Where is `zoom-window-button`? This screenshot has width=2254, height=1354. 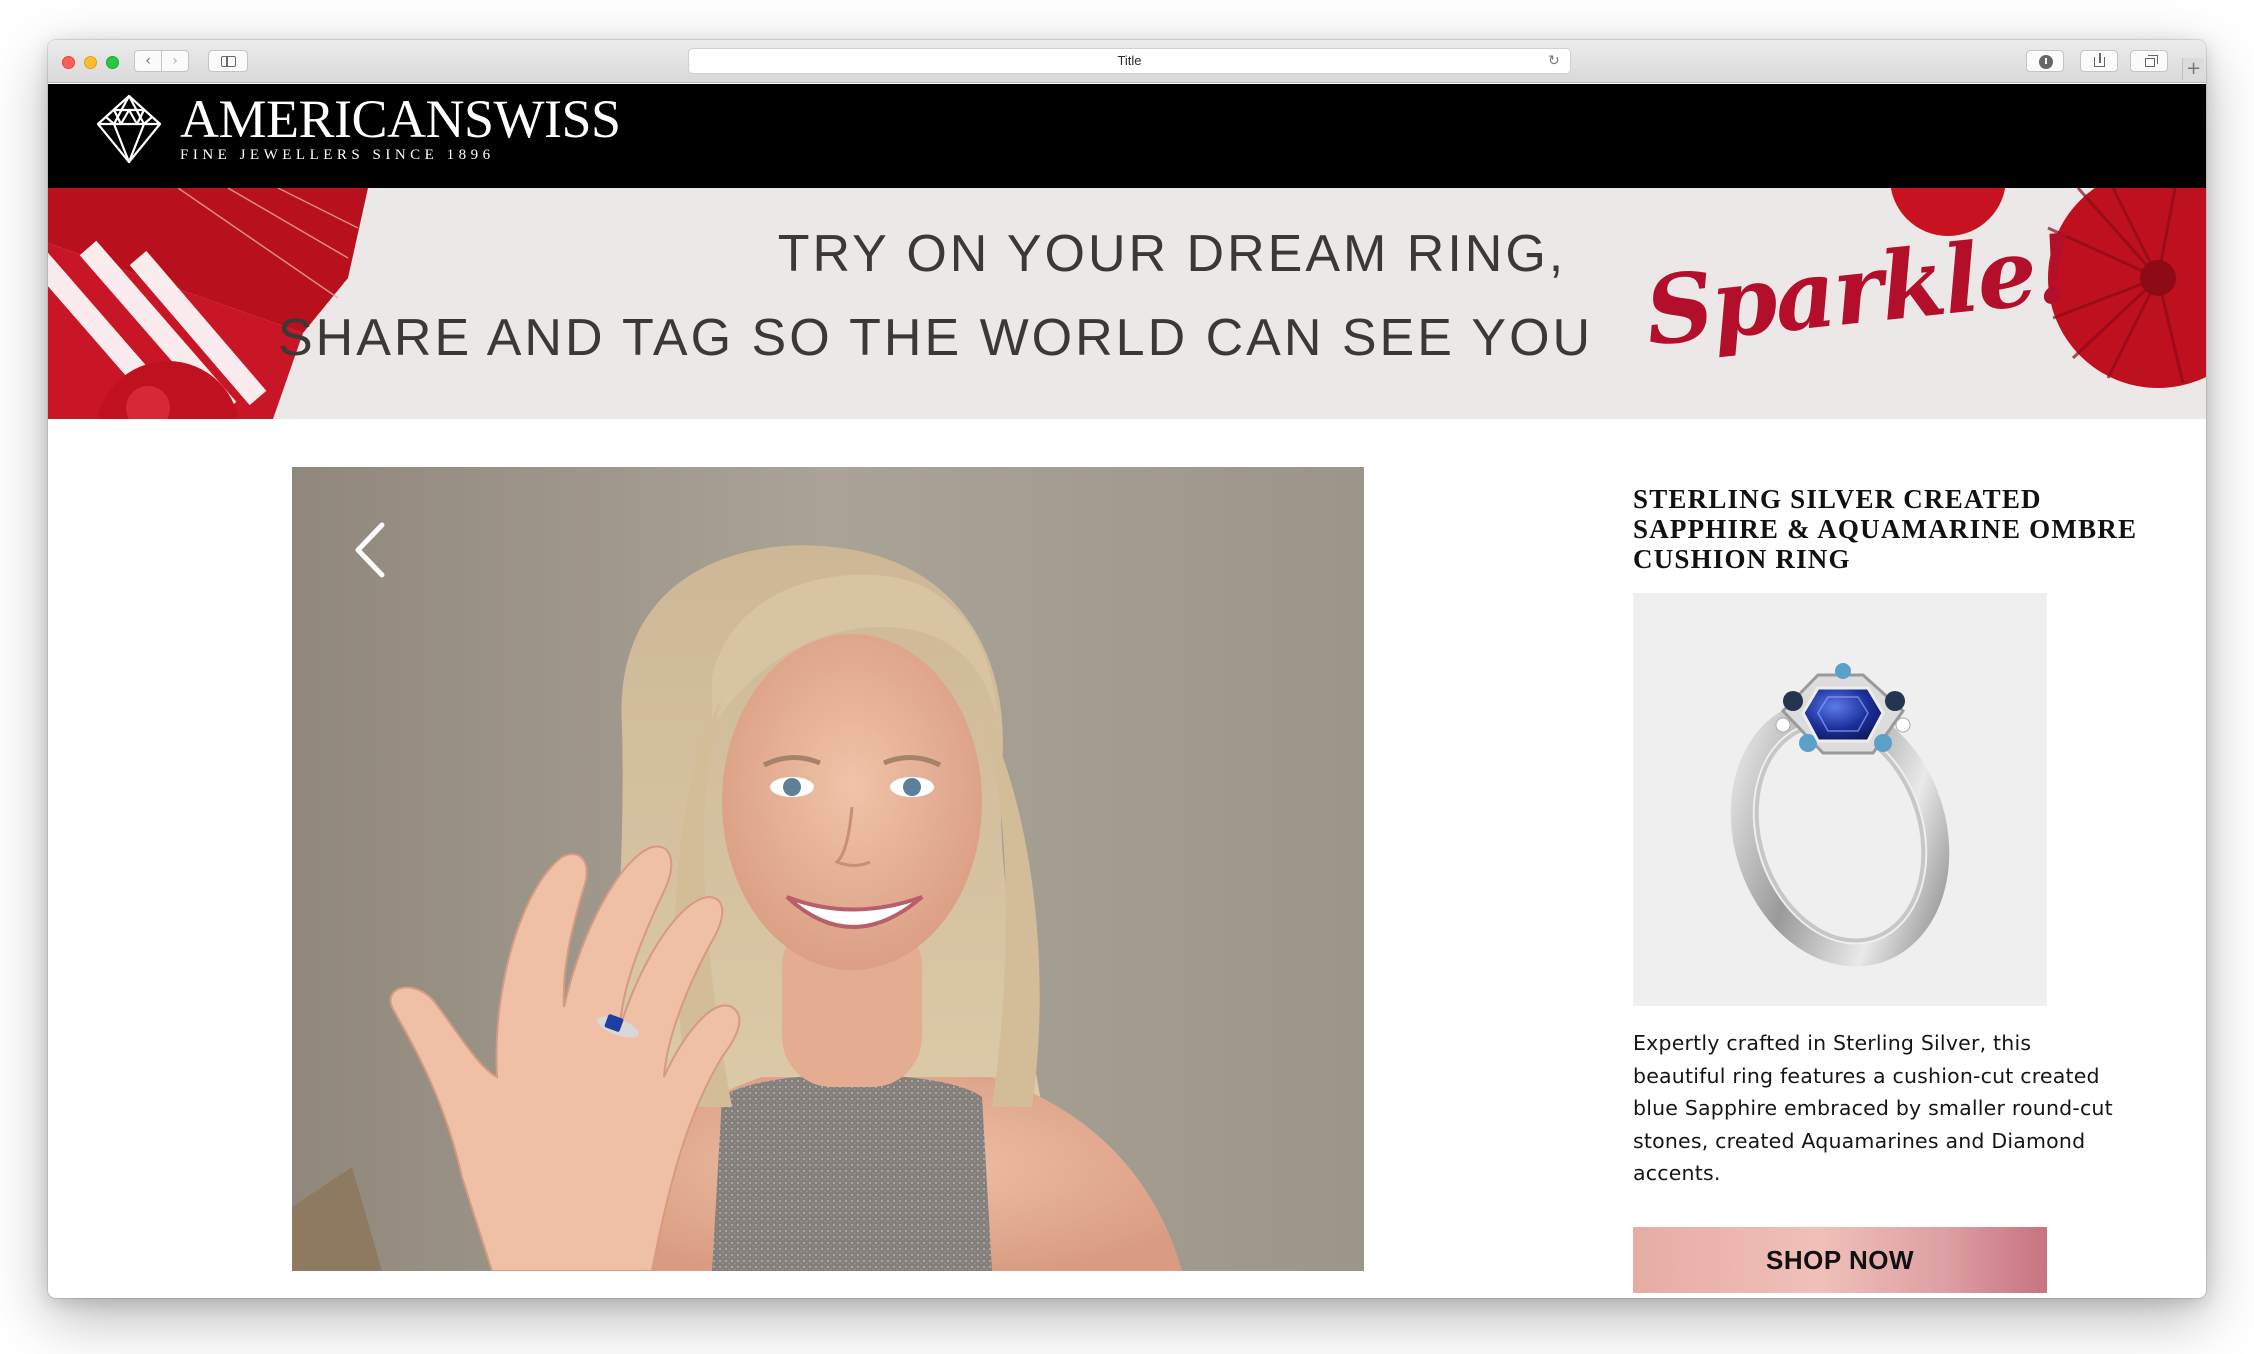
zoom-window-button is located at coordinates (112, 62).